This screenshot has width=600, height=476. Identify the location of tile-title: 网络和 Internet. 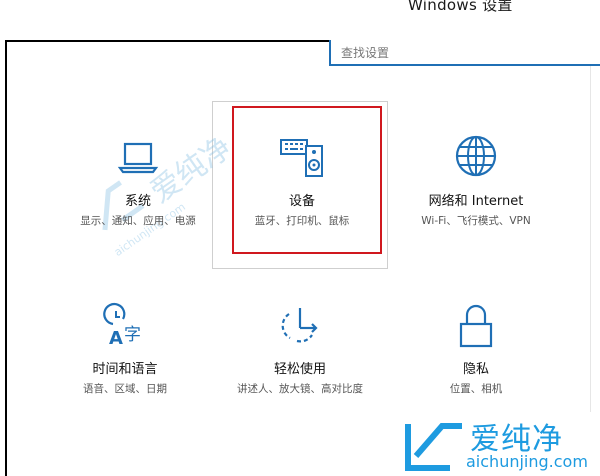
(476, 201).